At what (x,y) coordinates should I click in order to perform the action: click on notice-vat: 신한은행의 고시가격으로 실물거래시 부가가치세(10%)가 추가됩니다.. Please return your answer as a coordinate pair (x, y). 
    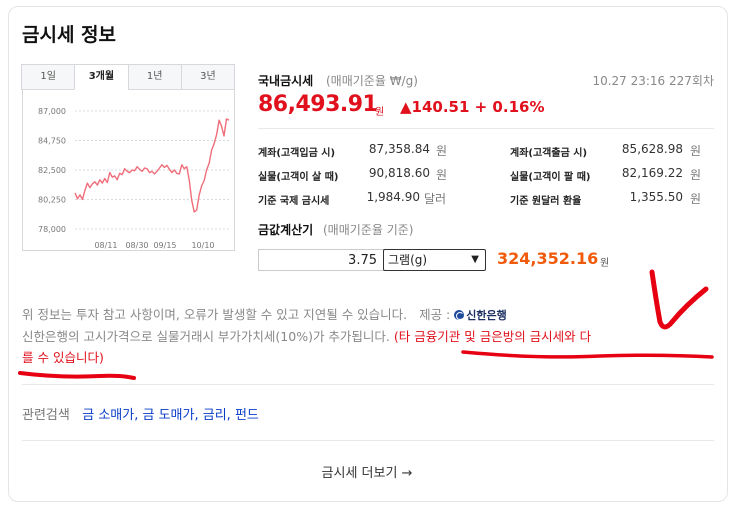
    Looking at the image, I should click on (208, 336).